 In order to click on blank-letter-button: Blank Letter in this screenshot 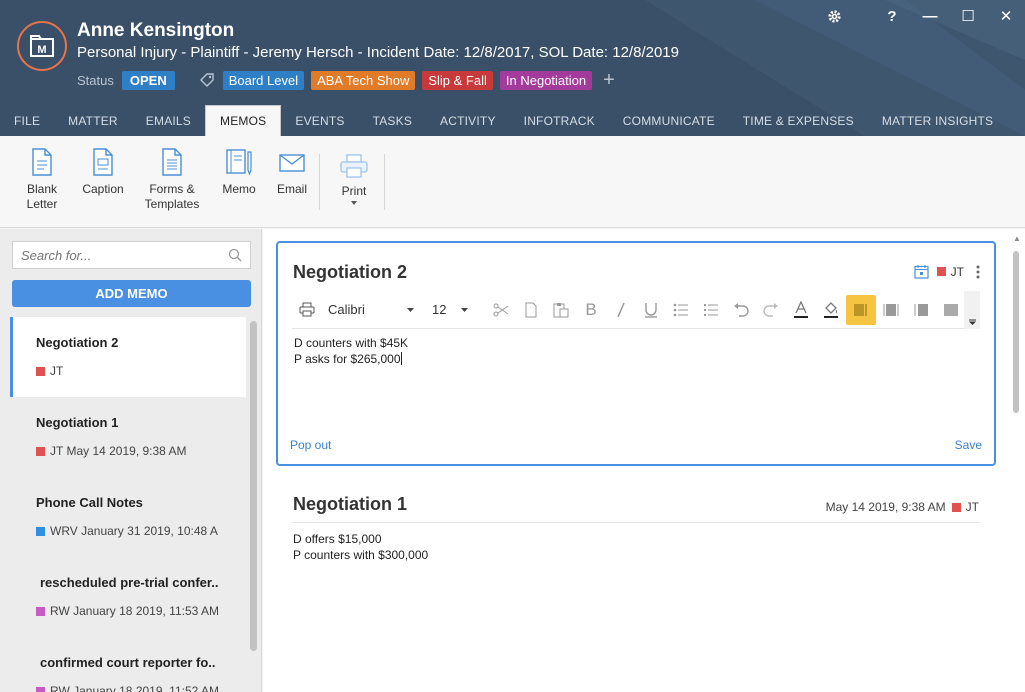, I will do `click(42, 180)`.